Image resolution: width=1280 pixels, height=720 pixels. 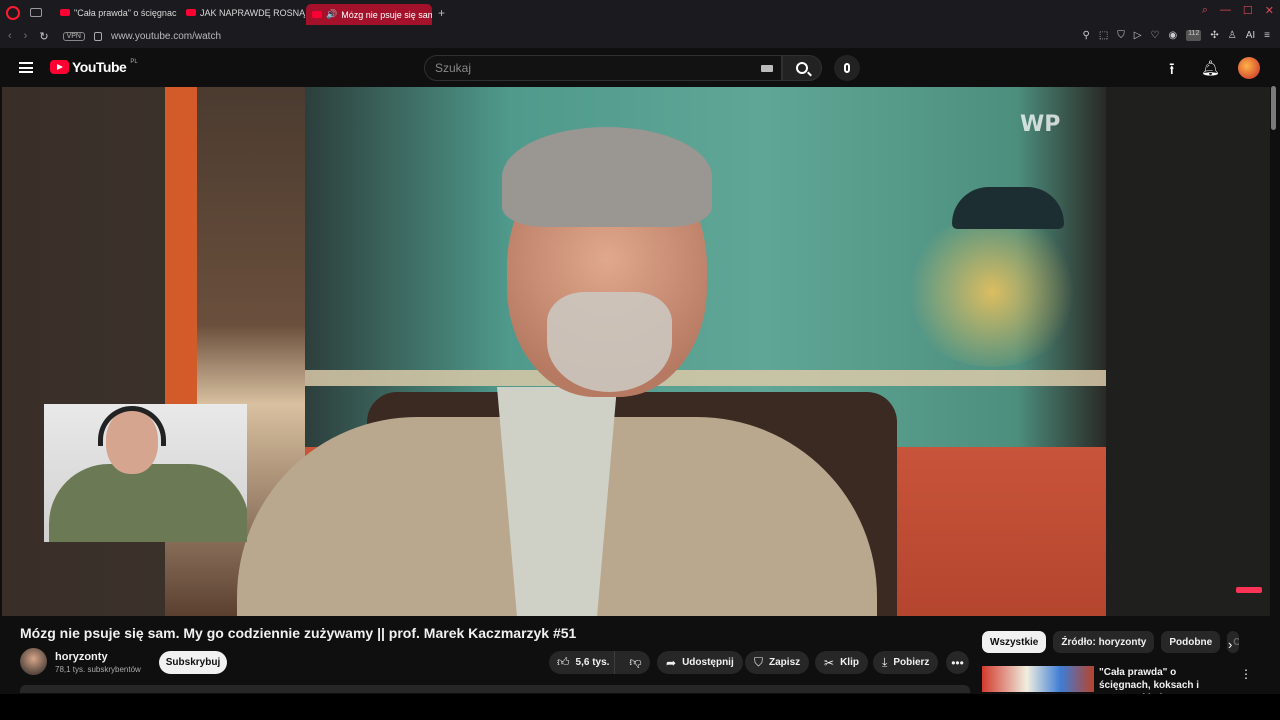 I want to click on channel-name: horyzonty, so click(x=81, y=657).